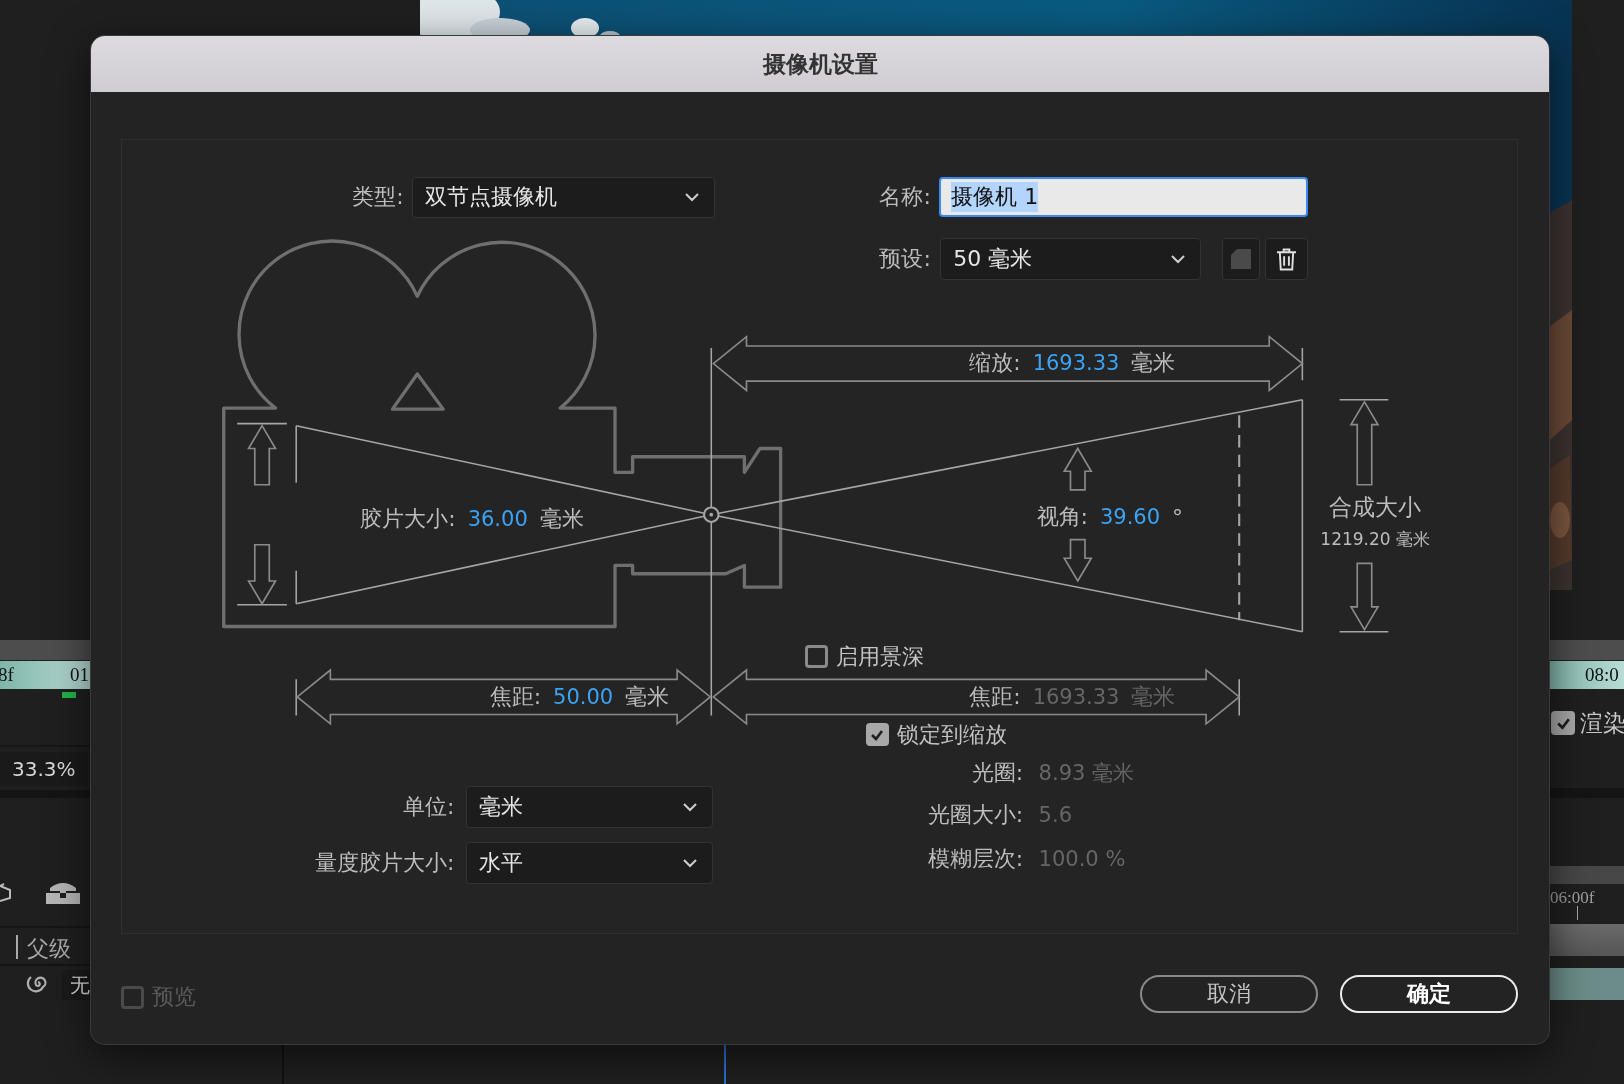 The height and width of the screenshot is (1084, 1624). What do you see at coordinates (385, 862) in the screenshot?
I see `measure-film-size-label: 量度胶片大小:` at bounding box center [385, 862].